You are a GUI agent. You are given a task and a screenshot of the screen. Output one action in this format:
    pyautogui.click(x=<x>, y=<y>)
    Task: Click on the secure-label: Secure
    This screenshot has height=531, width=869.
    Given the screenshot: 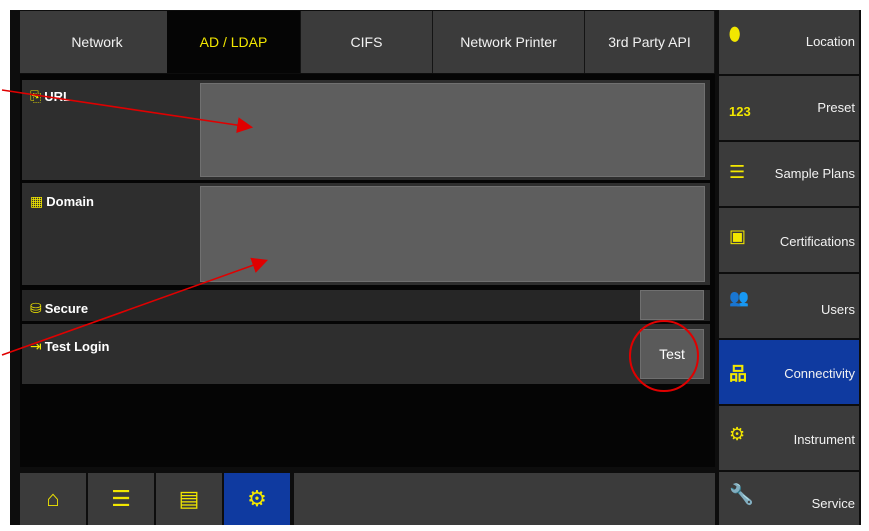 What is the action you would take?
    pyautogui.click(x=66, y=308)
    